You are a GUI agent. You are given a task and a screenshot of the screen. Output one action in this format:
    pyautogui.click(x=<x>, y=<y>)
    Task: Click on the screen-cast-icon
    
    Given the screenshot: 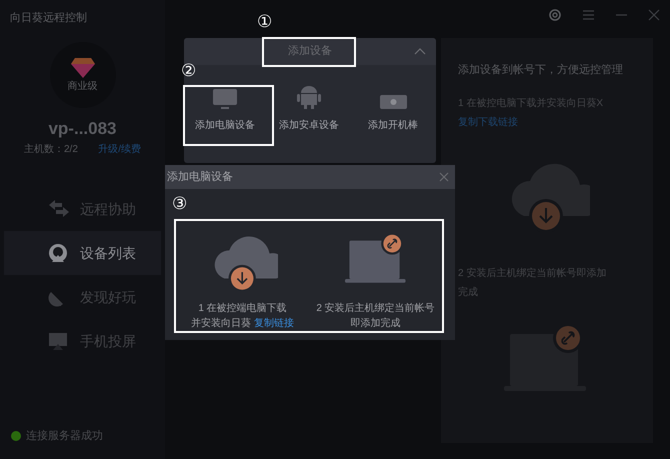 What is the action you would take?
    pyautogui.click(x=59, y=341)
    